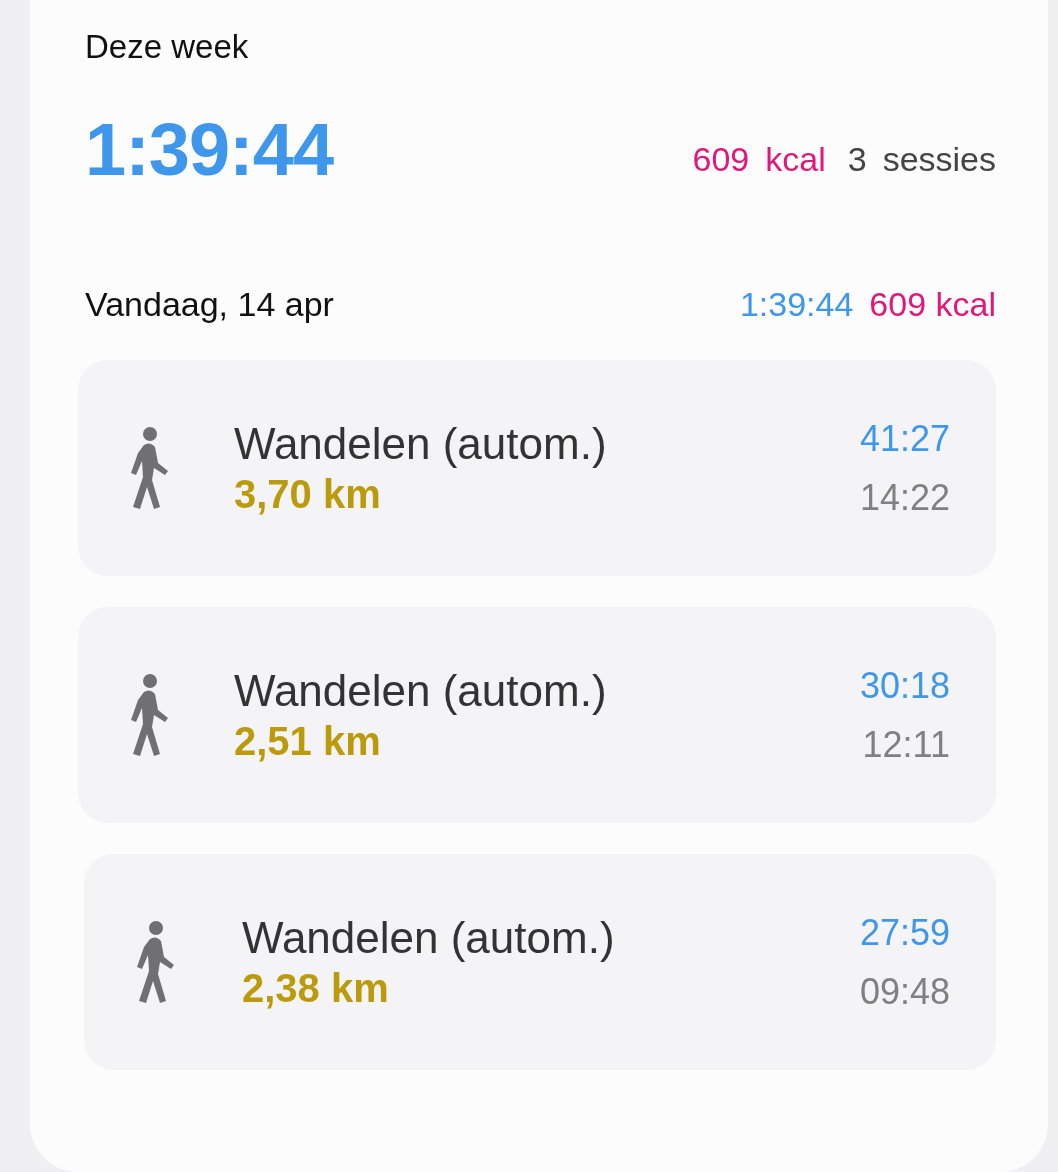  Describe the element at coordinates (932, 304) in the screenshot. I see `day-calories: 609 kcal` at that location.